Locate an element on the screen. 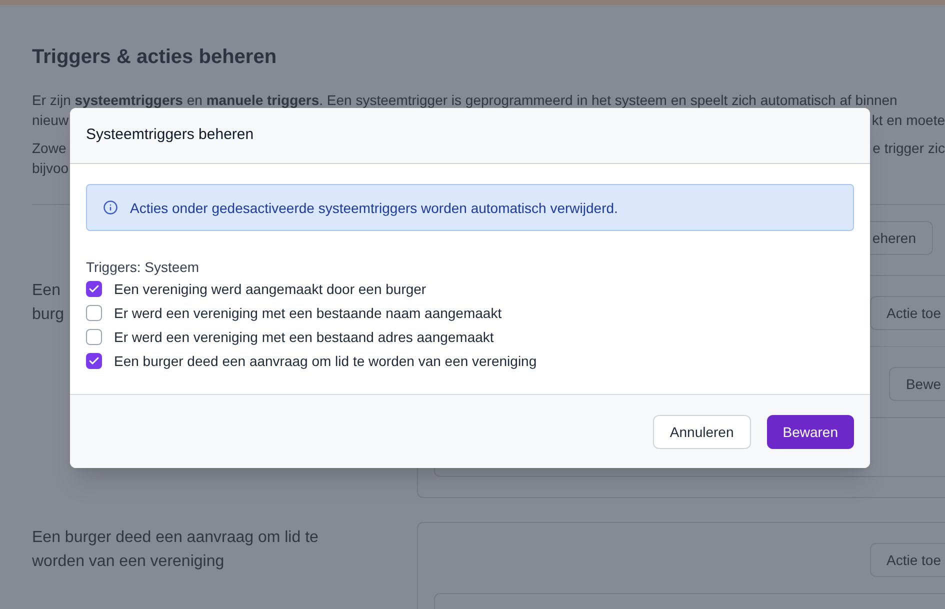  trigger-option-label: Een vereniging werd aangemaakt door een burger is located at coordinates (270, 289).